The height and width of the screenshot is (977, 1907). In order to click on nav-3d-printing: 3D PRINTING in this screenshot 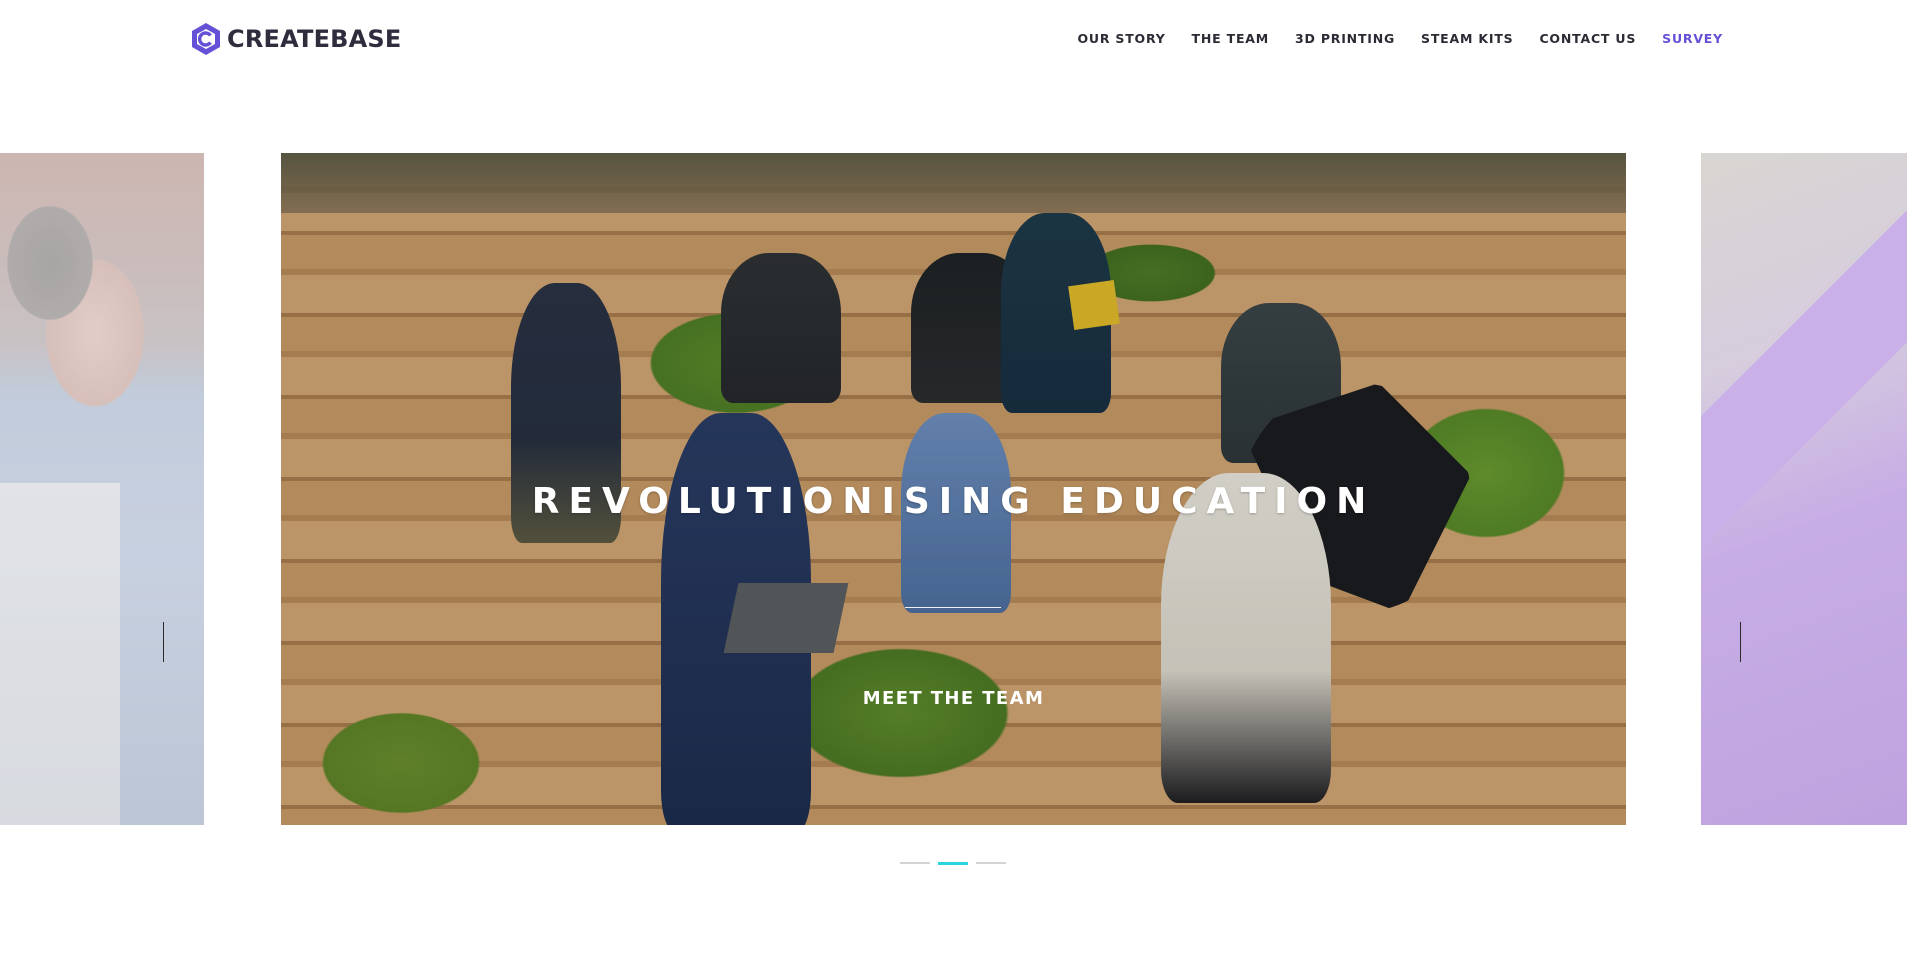, I will do `click(1345, 38)`.